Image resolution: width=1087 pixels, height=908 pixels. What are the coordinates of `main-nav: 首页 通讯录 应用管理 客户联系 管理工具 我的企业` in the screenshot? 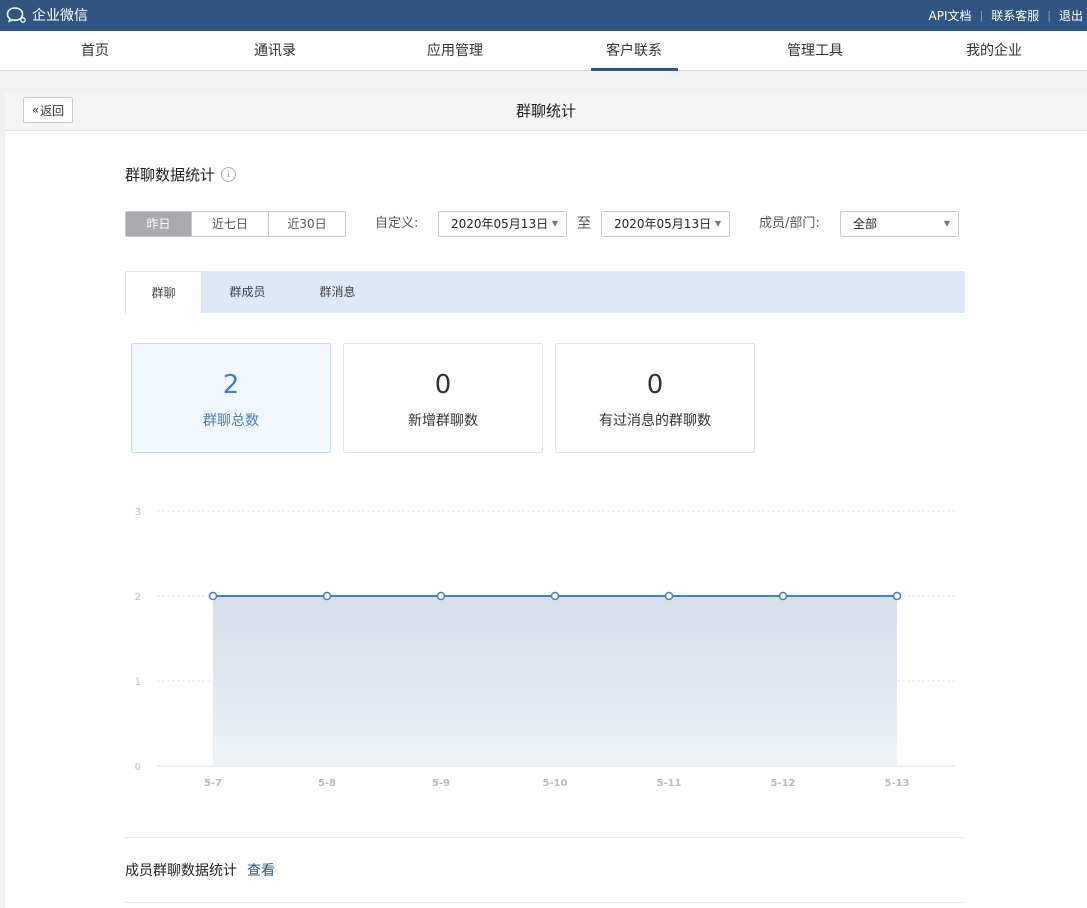 It's located at (543, 51).